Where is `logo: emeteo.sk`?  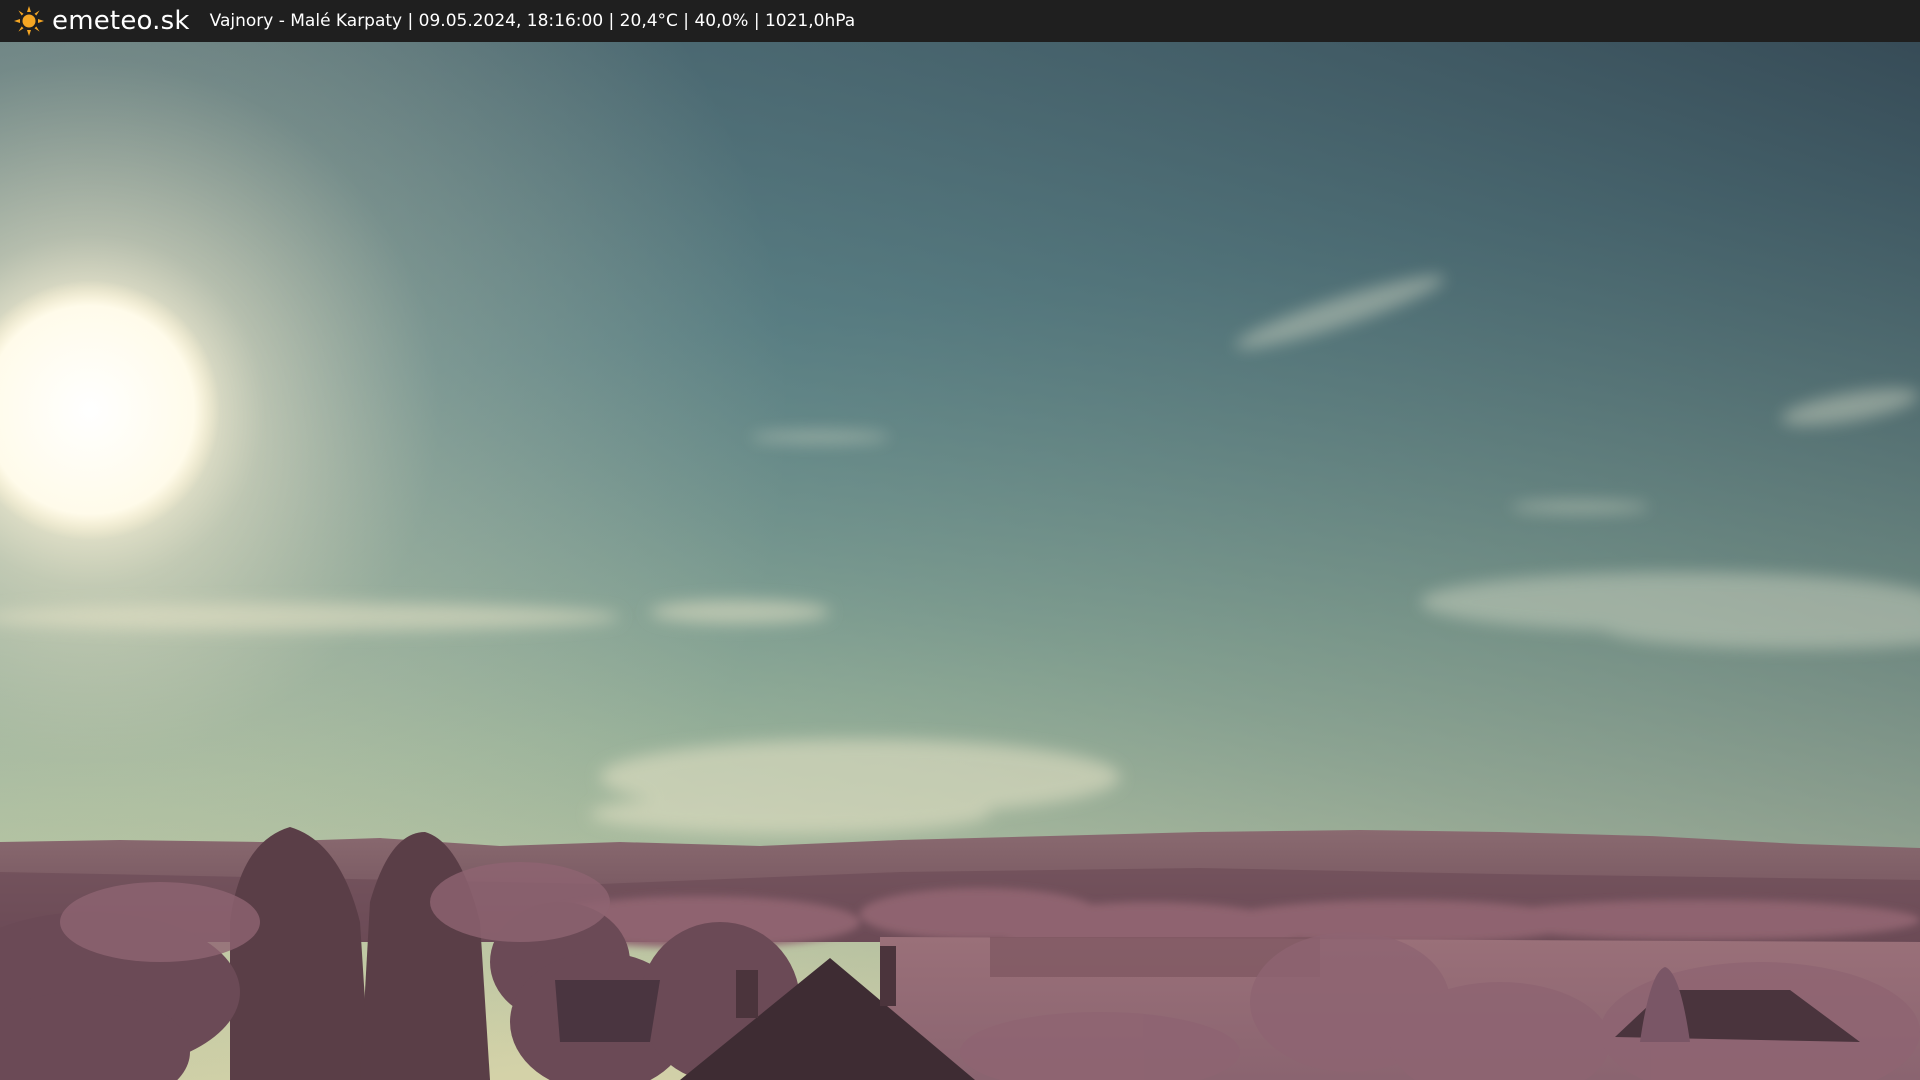
logo: emeteo.sk is located at coordinates (102, 21).